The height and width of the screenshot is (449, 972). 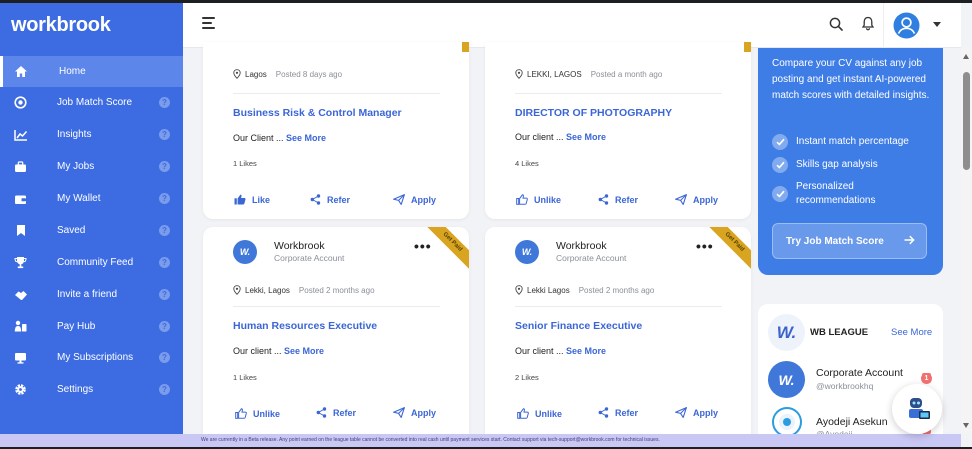 I want to click on assistant-button, so click(x=917, y=409).